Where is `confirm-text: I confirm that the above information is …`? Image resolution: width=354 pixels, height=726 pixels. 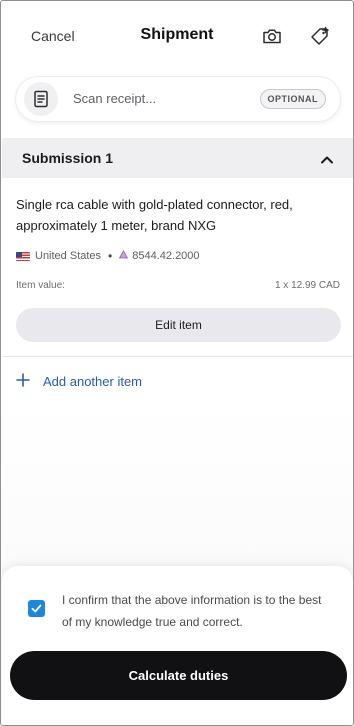
confirm-text: I confirm that the above information is … is located at coordinates (192, 611).